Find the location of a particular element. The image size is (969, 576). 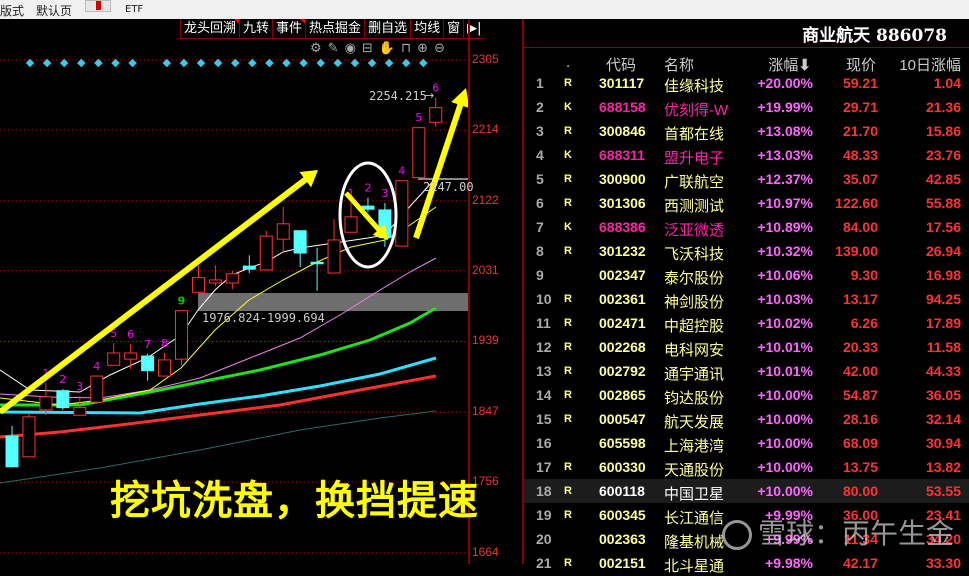

table-row: 4 K 688311 盟升电子 +13.03% 48.33 23.76 is located at coordinates (746, 155).